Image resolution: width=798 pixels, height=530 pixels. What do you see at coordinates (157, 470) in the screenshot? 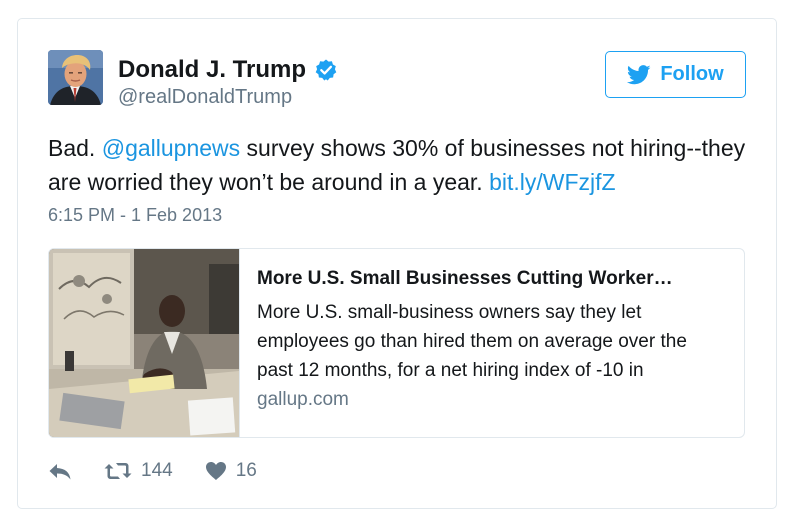
I see `retweet-count: 144` at bounding box center [157, 470].